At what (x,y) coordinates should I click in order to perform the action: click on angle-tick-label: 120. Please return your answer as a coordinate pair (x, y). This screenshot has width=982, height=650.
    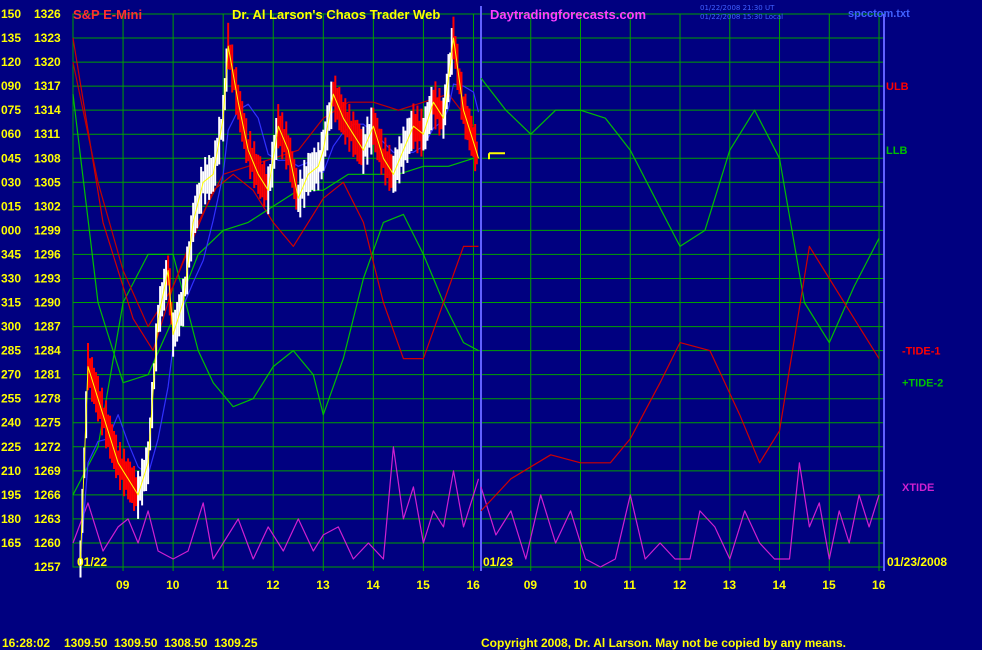
    Looking at the image, I should click on (11, 62).